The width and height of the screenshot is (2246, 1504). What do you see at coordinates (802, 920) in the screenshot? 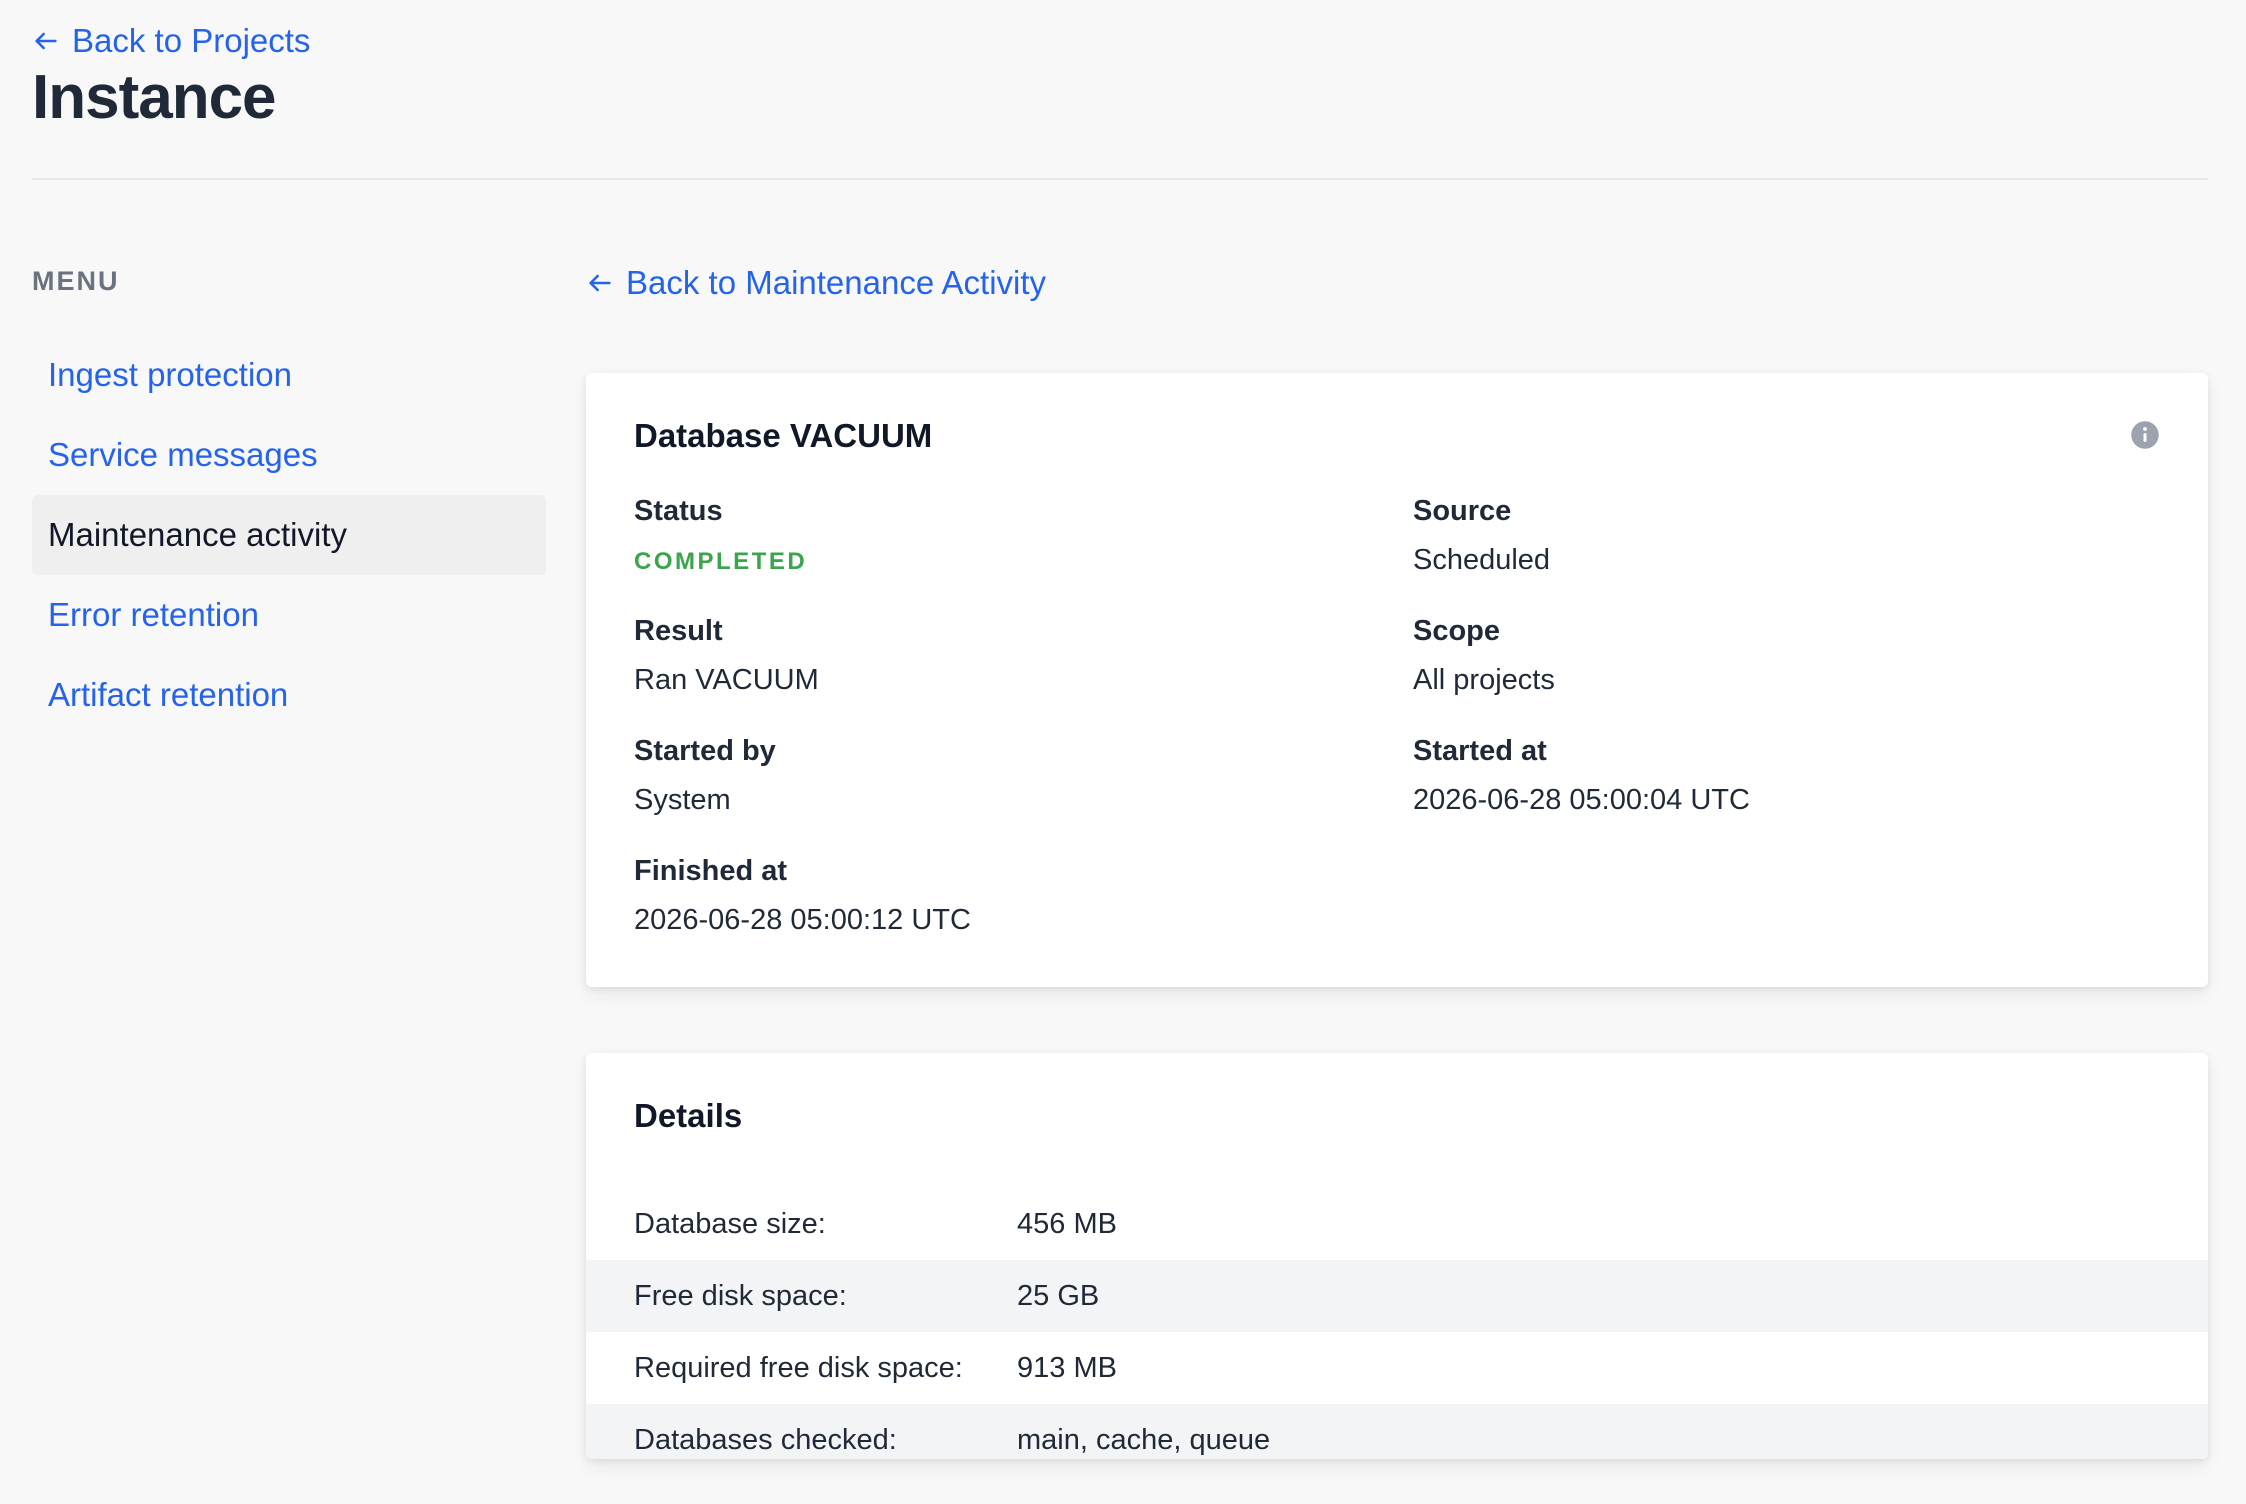
I see `finished-at-value: 2026-06-28 05:00:12 UTC` at bounding box center [802, 920].